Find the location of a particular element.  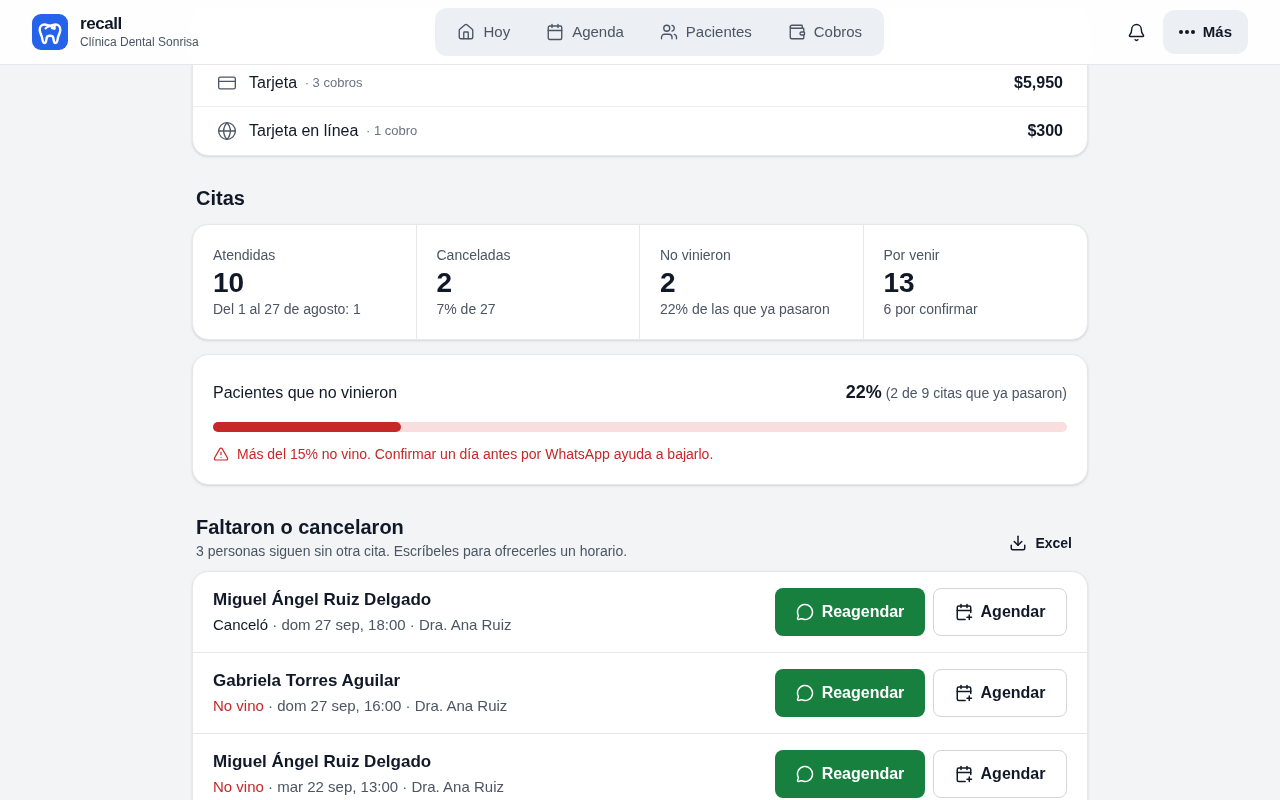

people-icon is located at coordinates (668, 32).